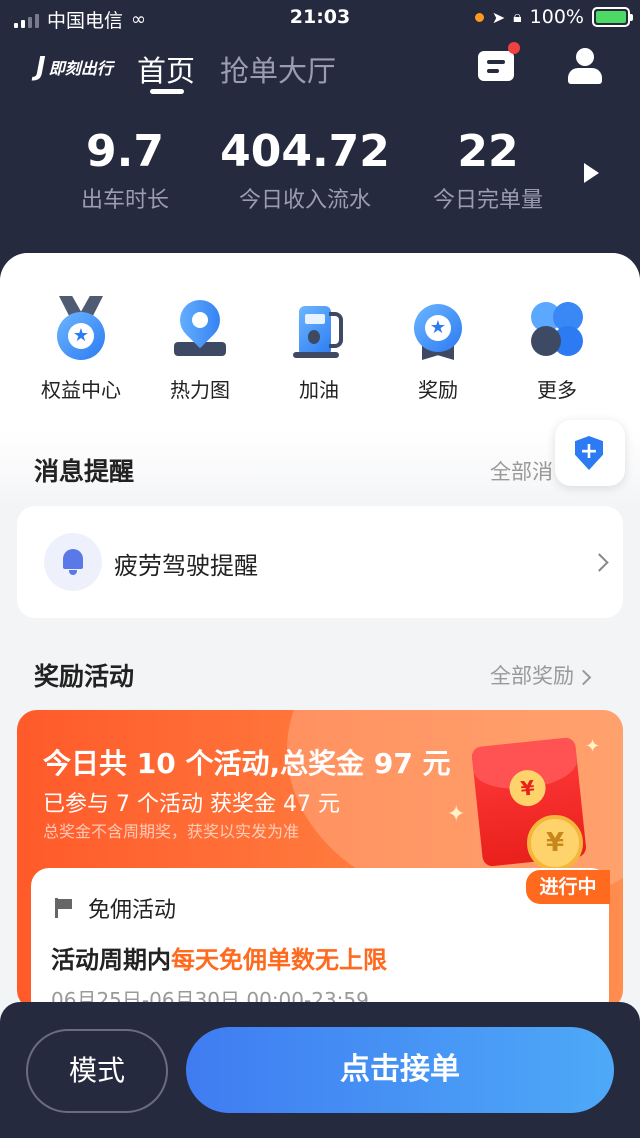 The height and width of the screenshot is (1138, 640). I want to click on quick-action-label: 加油, so click(319, 390).